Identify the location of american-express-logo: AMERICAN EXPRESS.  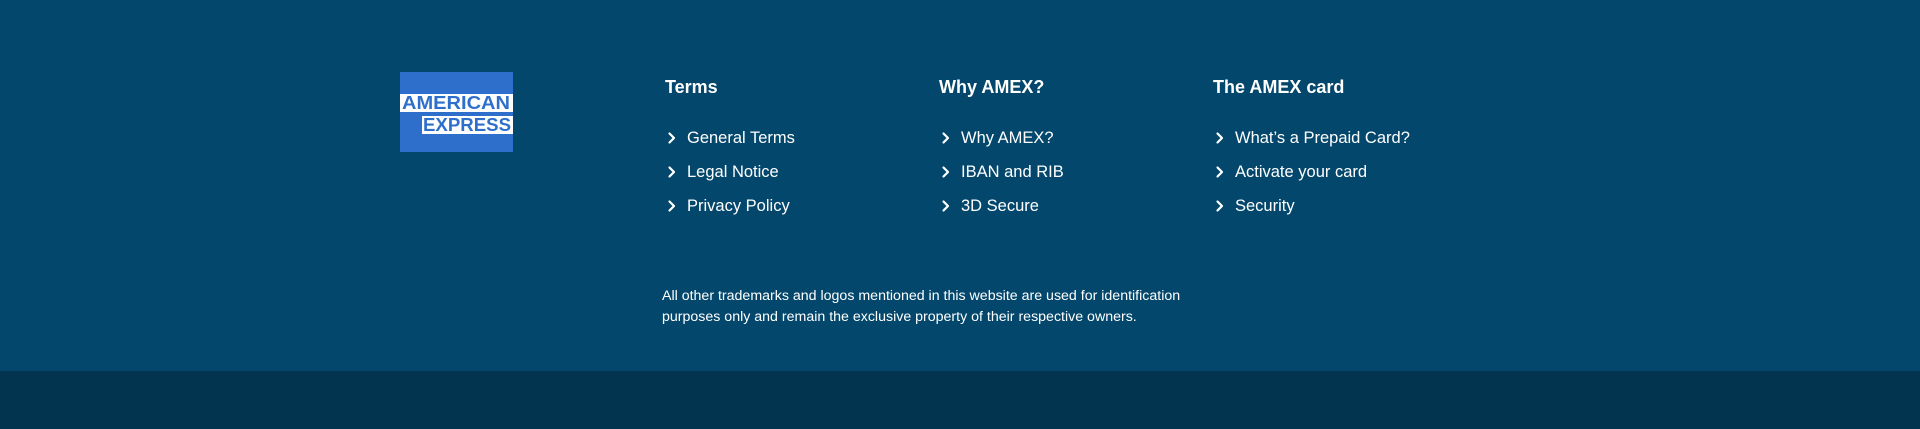
(456, 112).